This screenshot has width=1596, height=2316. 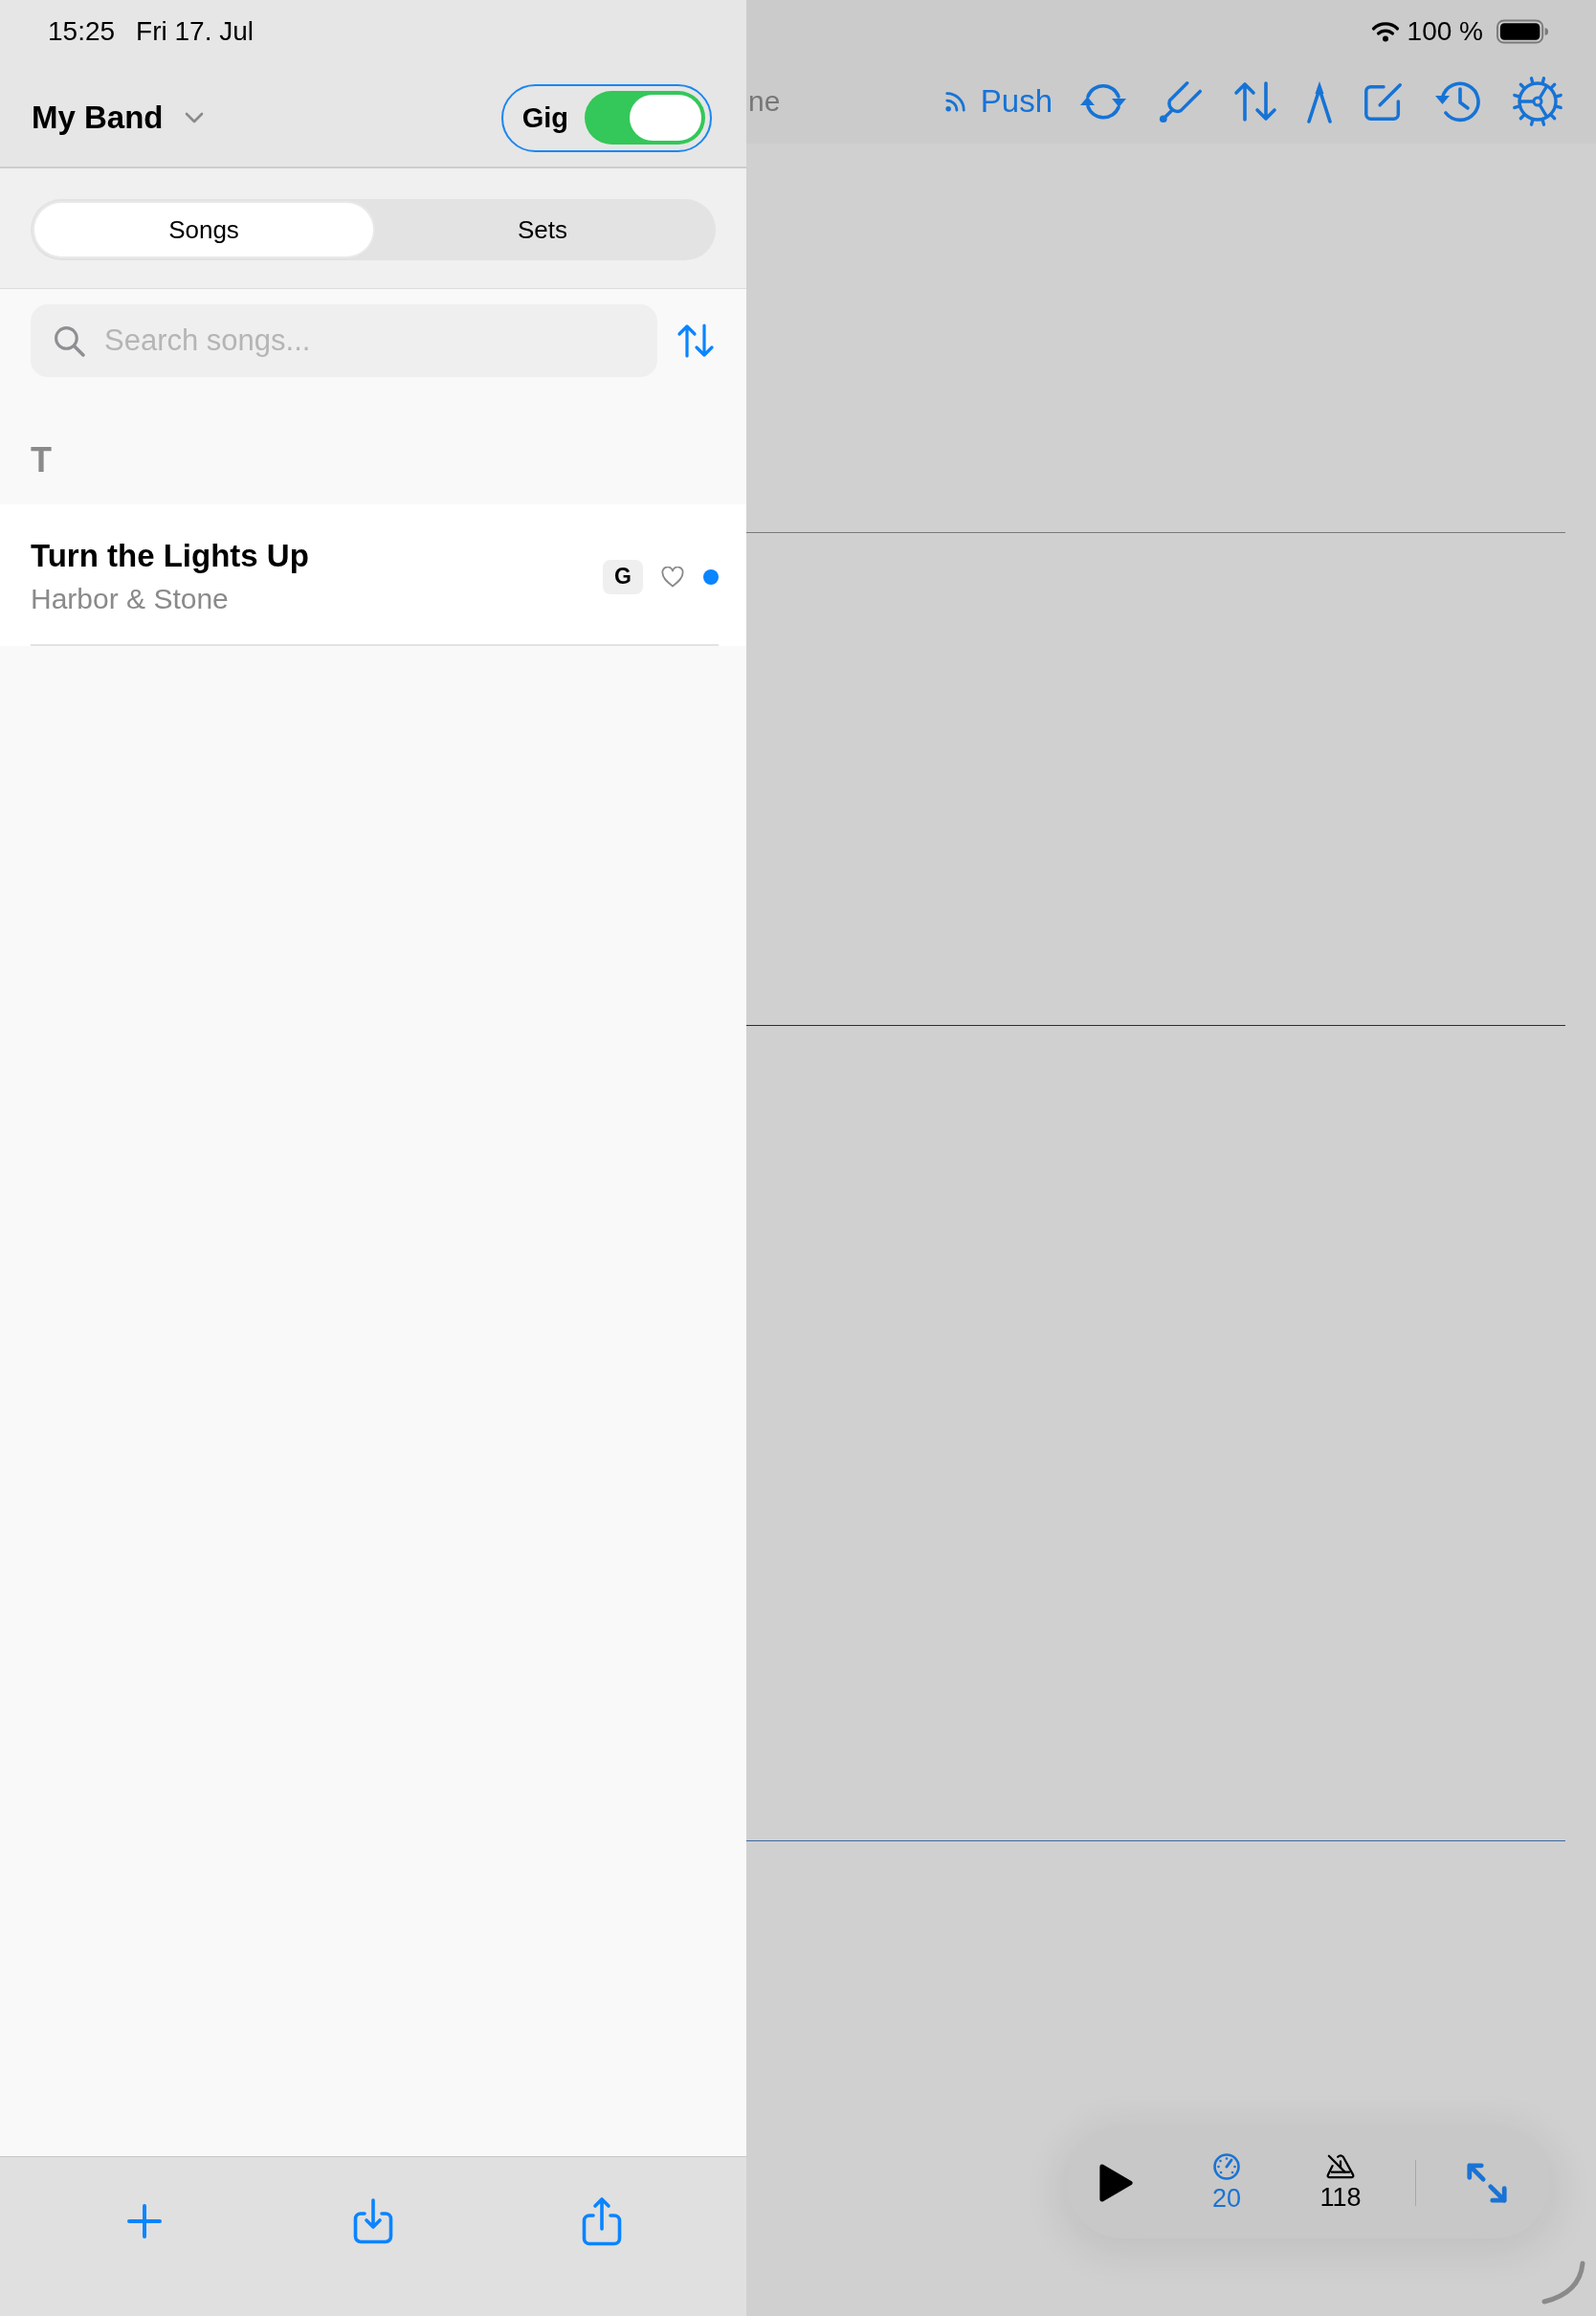 I want to click on metronome-icon, so click(x=1341, y=2167).